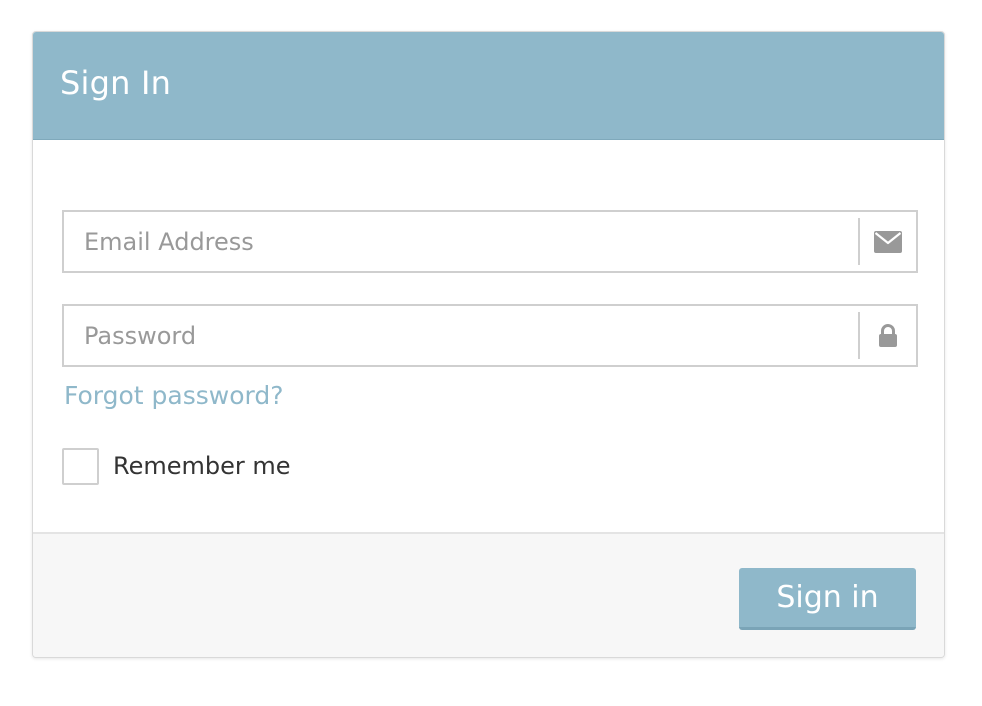 The width and height of the screenshot is (982, 706). Describe the element at coordinates (488, 86) in the screenshot. I see `card-header: Sign In` at that location.